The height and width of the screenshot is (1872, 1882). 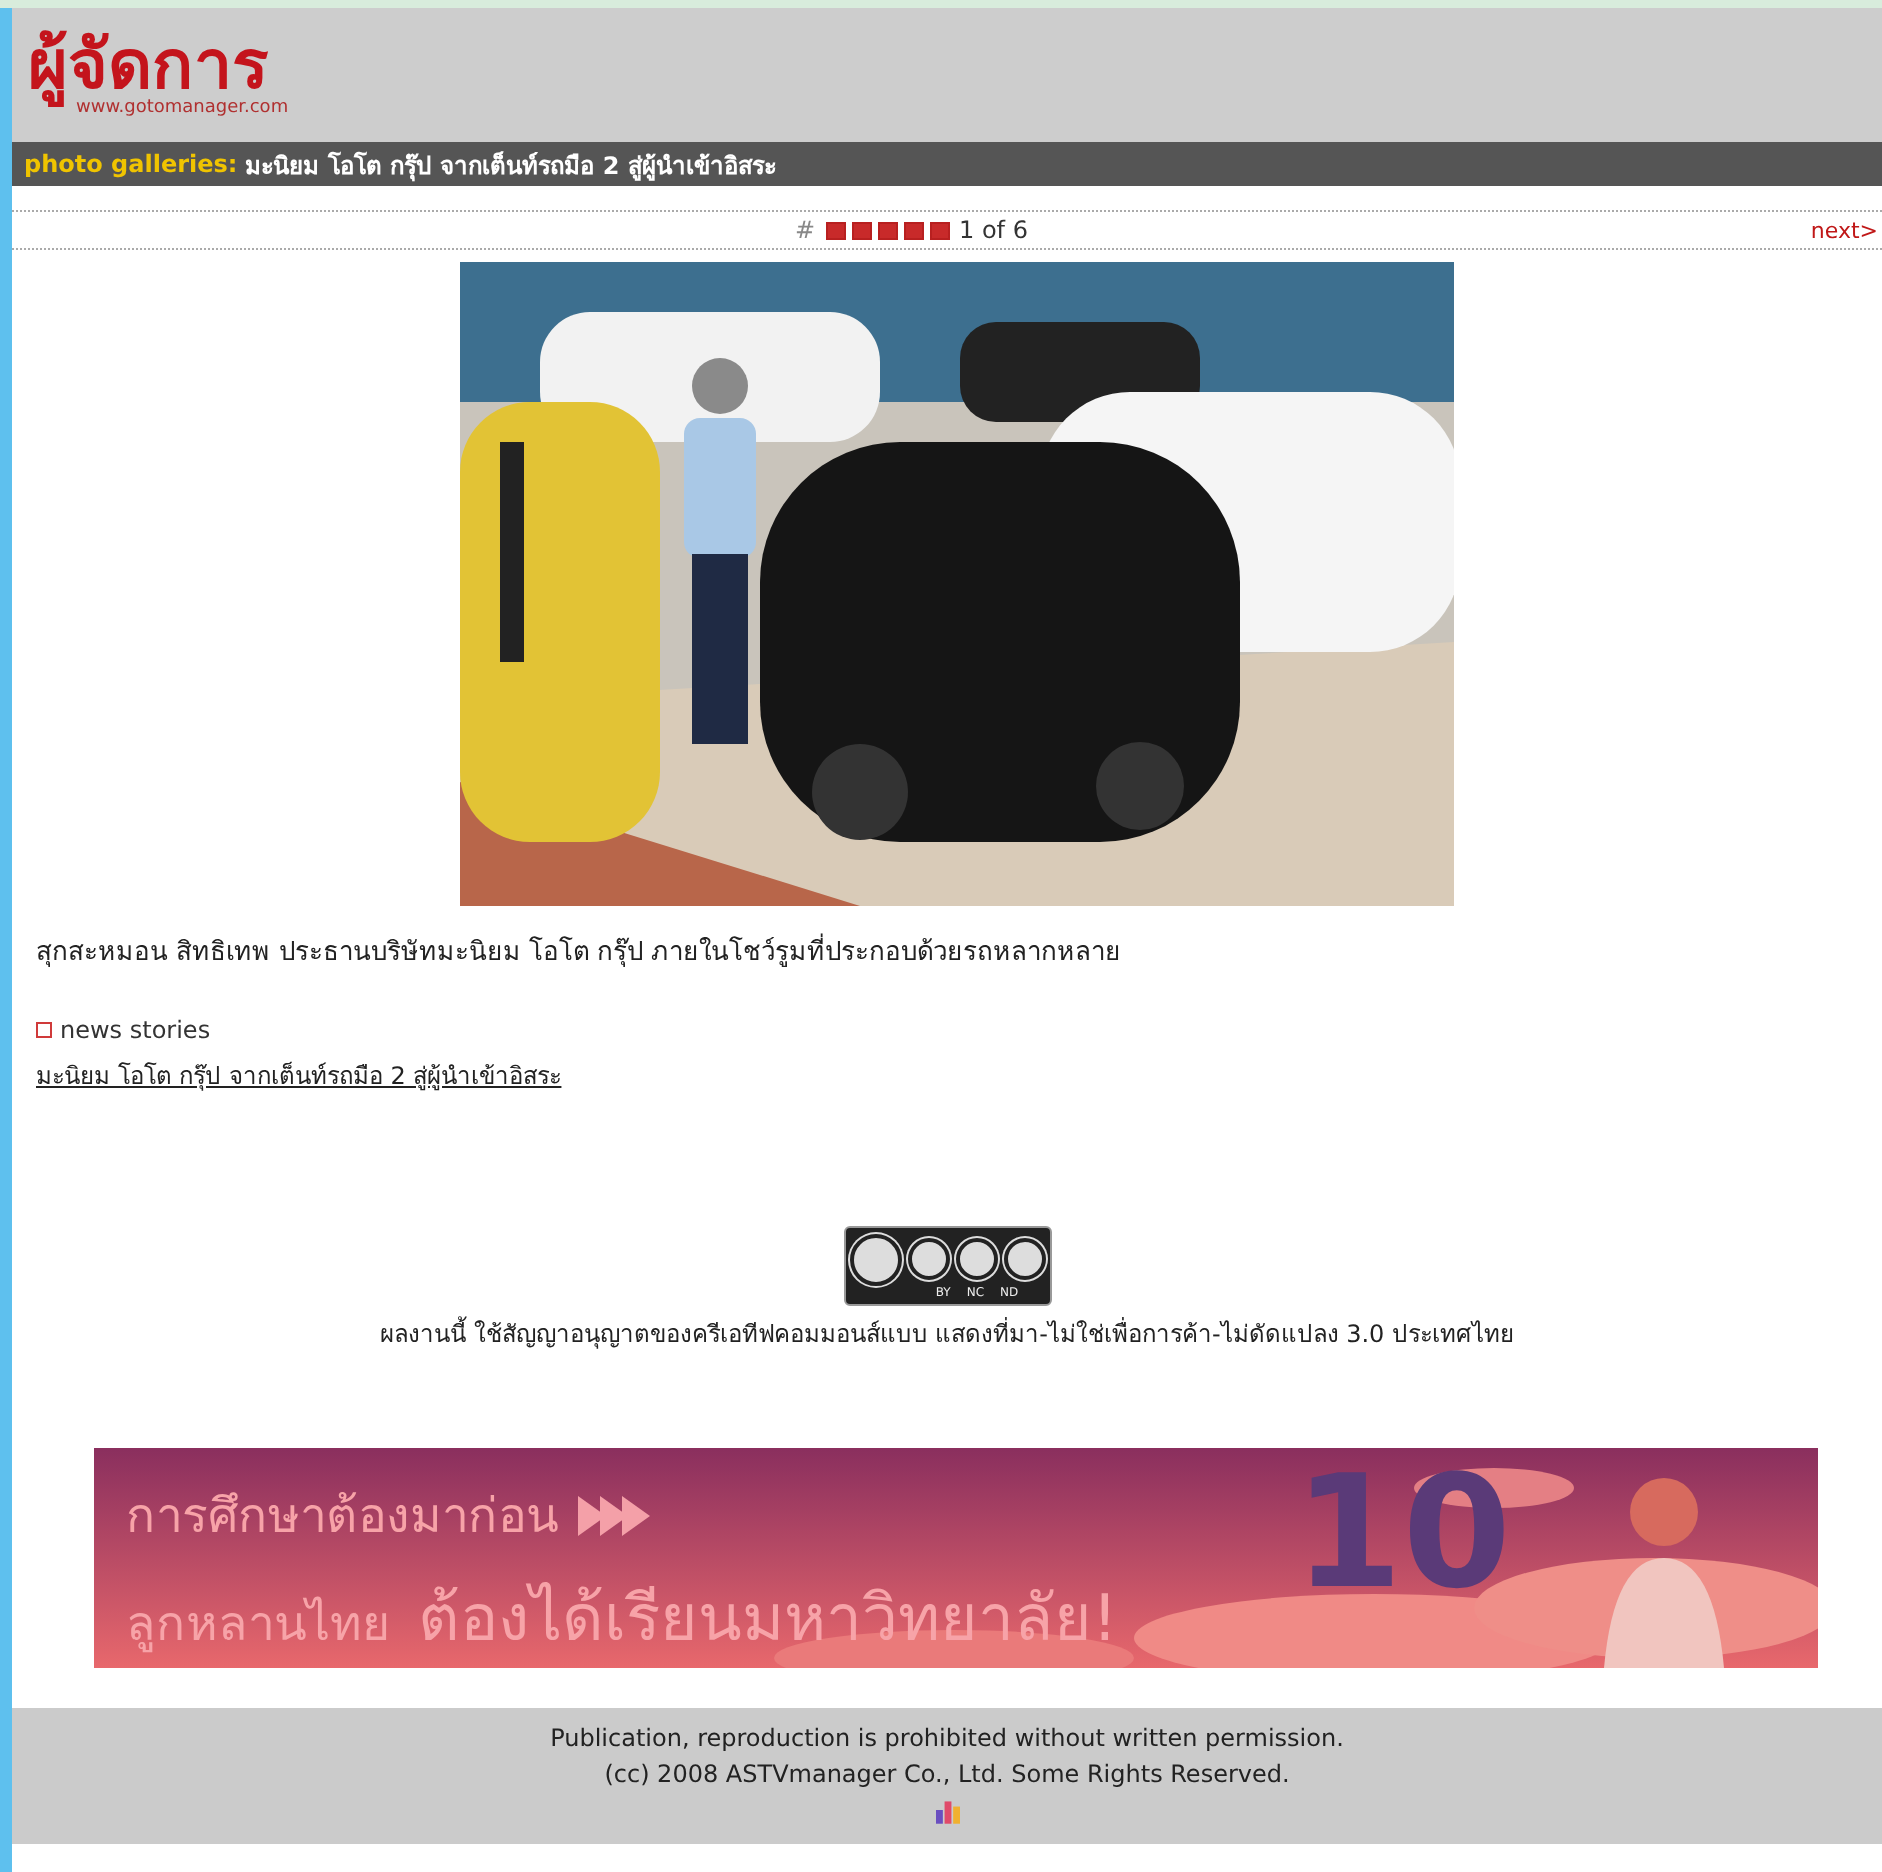 What do you see at coordinates (804, 230) in the screenshot?
I see `pager-mark: #` at bounding box center [804, 230].